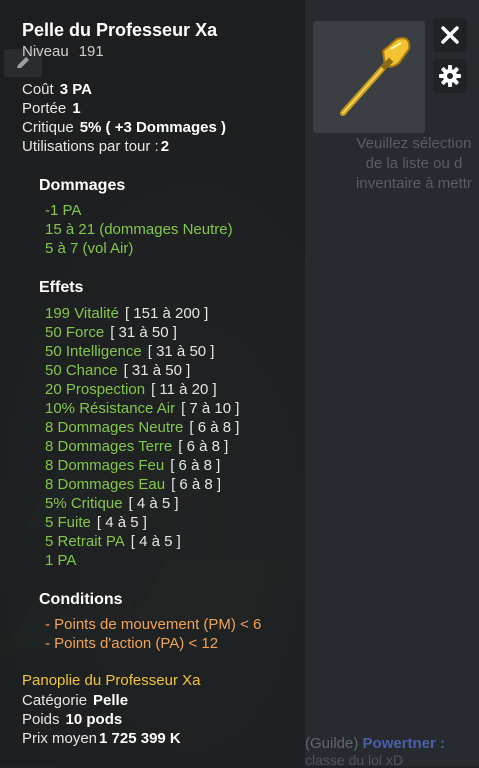  I want to click on conditions-title: Conditions, so click(81, 599).